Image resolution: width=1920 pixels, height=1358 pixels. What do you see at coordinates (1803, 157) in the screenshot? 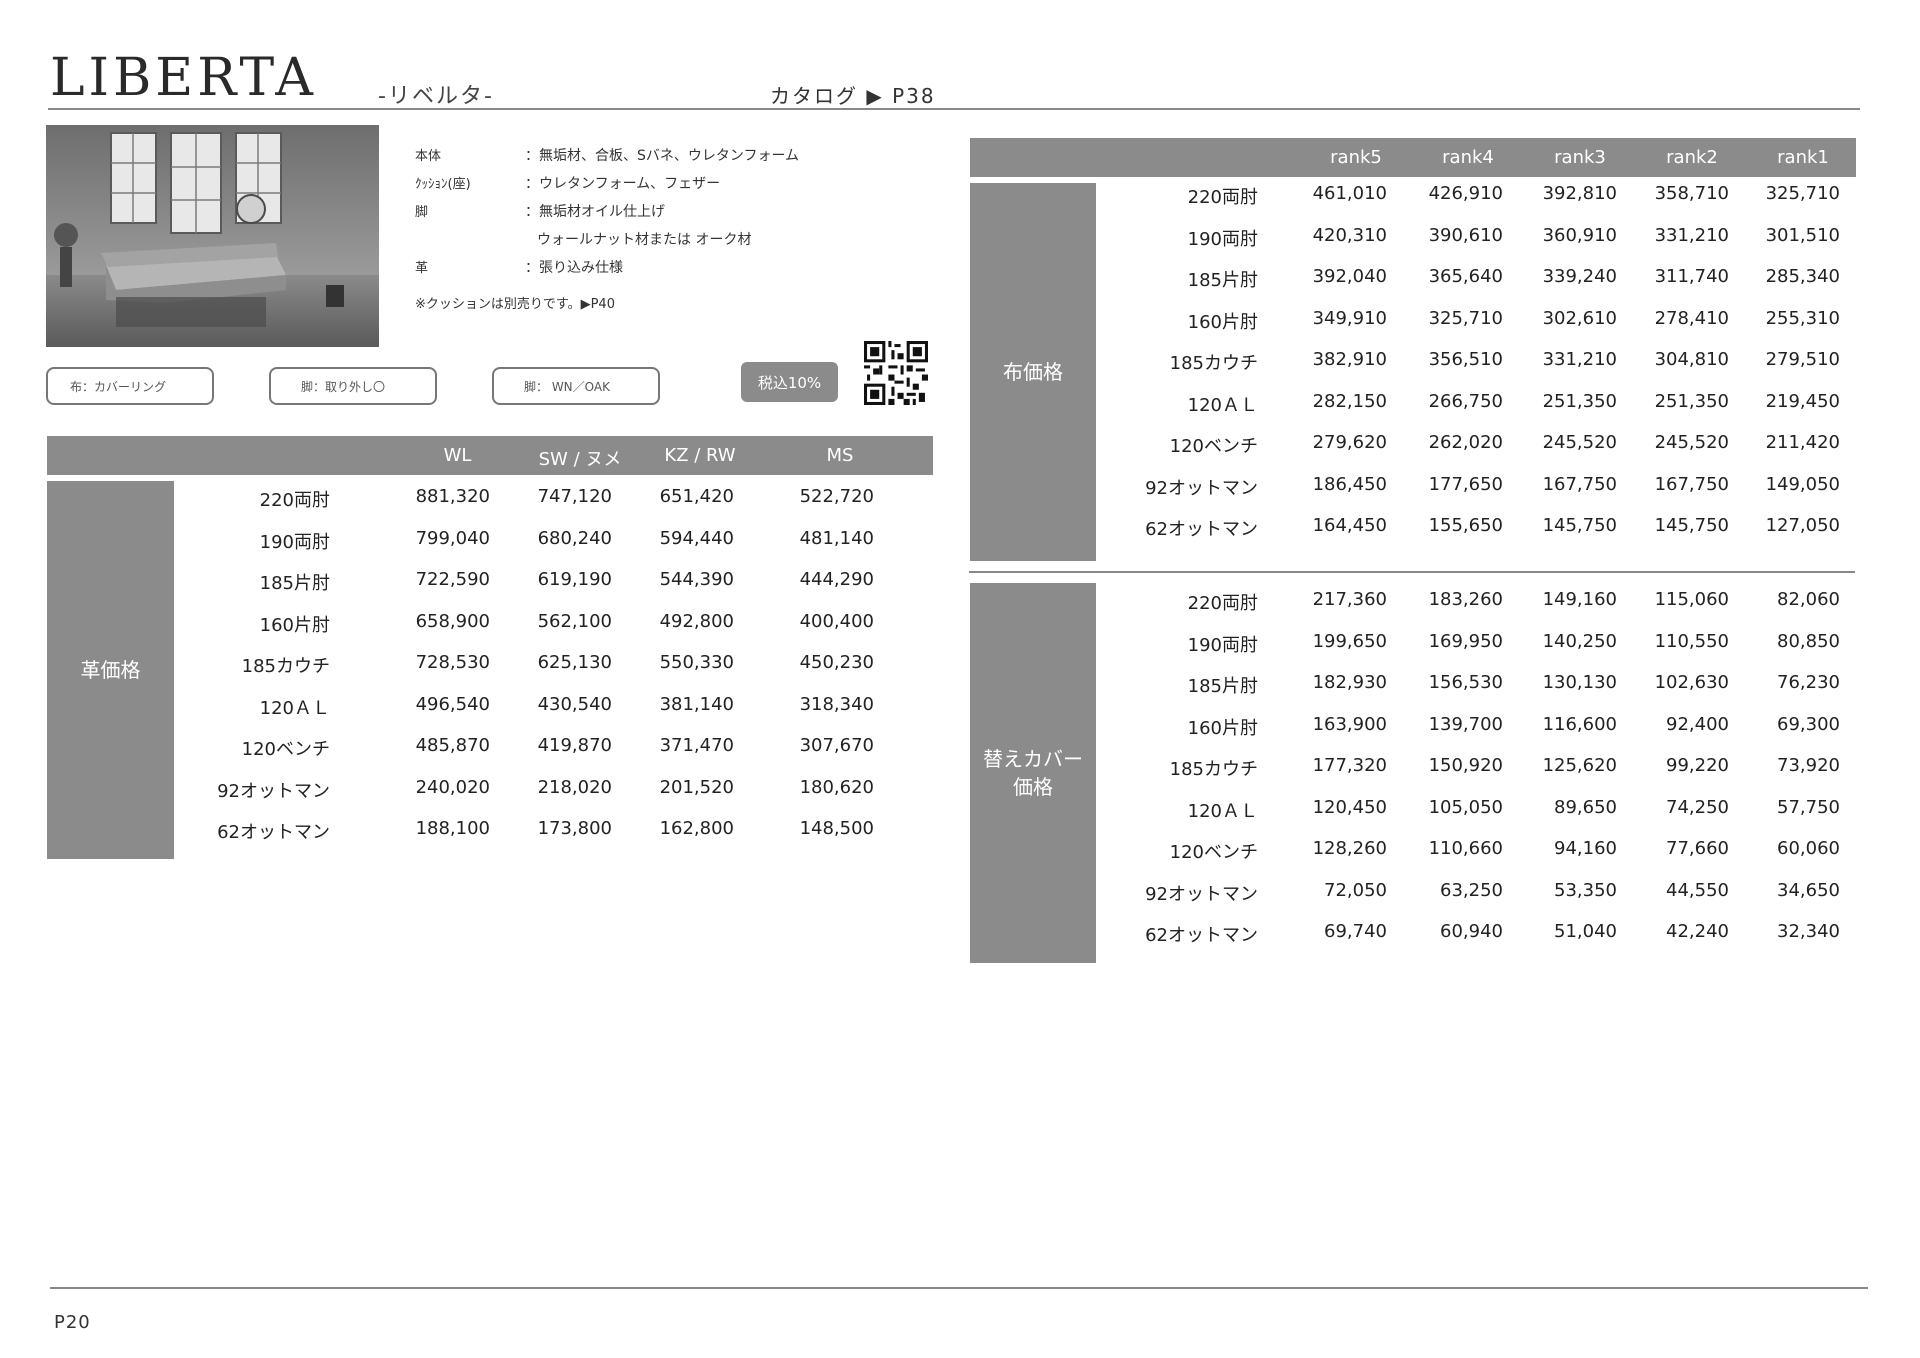
I see `rank-column-header: rank1` at bounding box center [1803, 157].